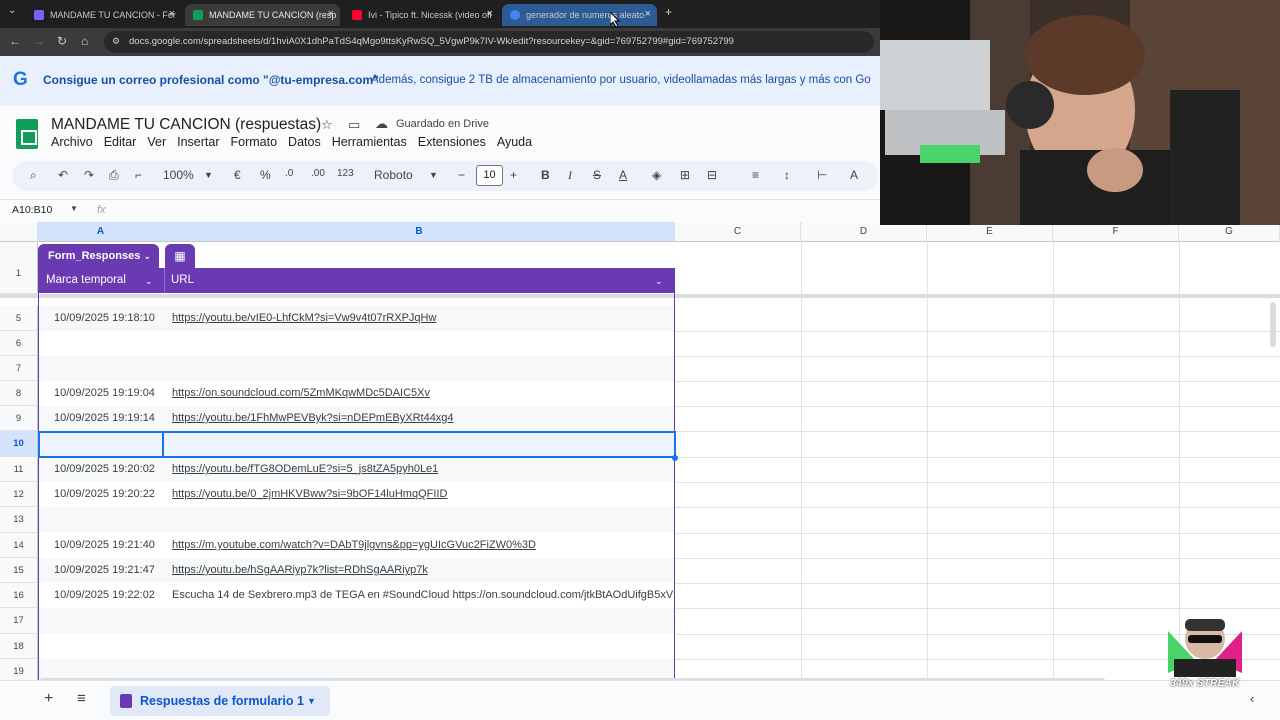 Image resolution: width=1280 pixels, height=720 pixels. I want to click on number-format-button: 123, so click(345, 173).